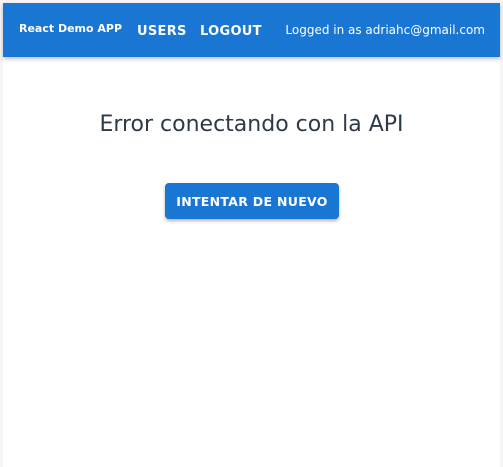 This screenshot has height=467, width=503. I want to click on app-brand: React Demo APP, so click(71, 28).